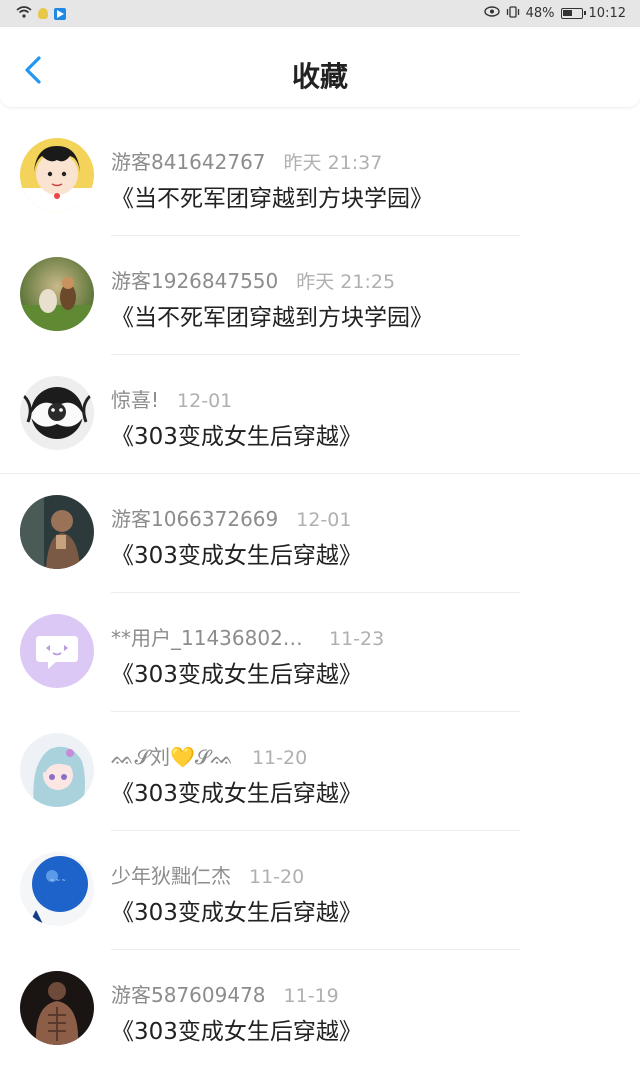  Describe the element at coordinates (311, 996) in the screenshot. I see `timestamp: 11-19` at that location.